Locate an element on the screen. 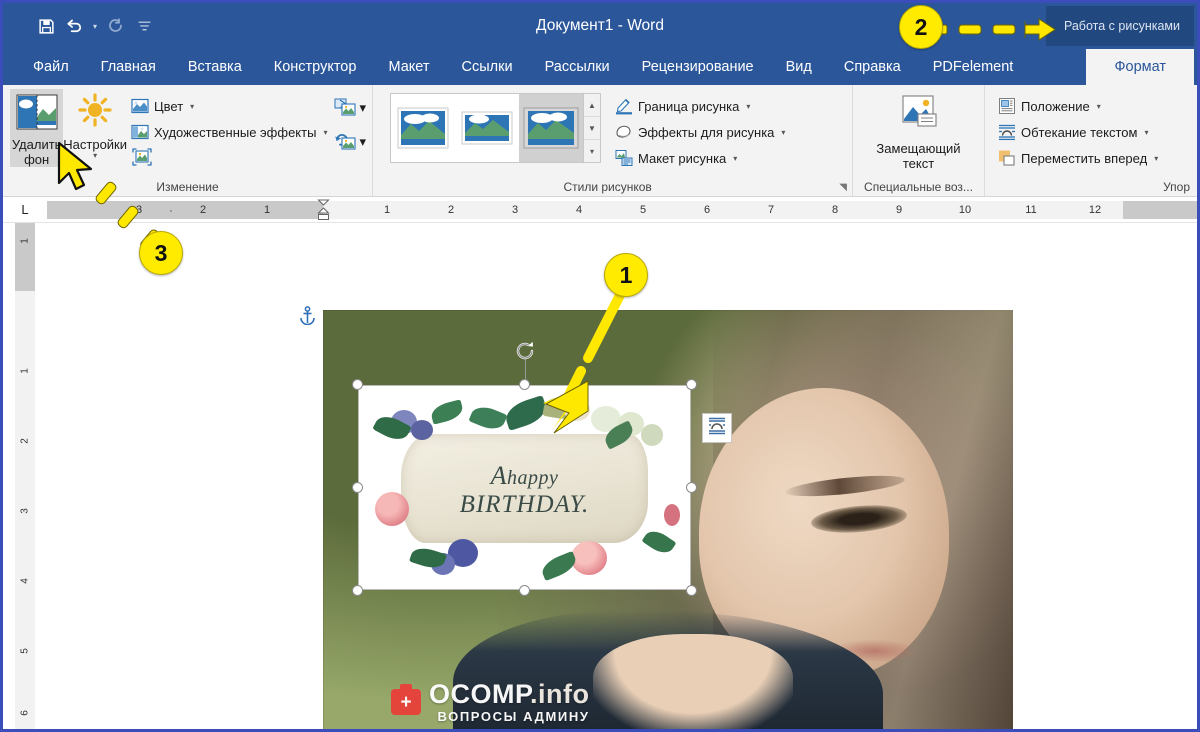  ruler-text-area is located at coordinates (723, 210).